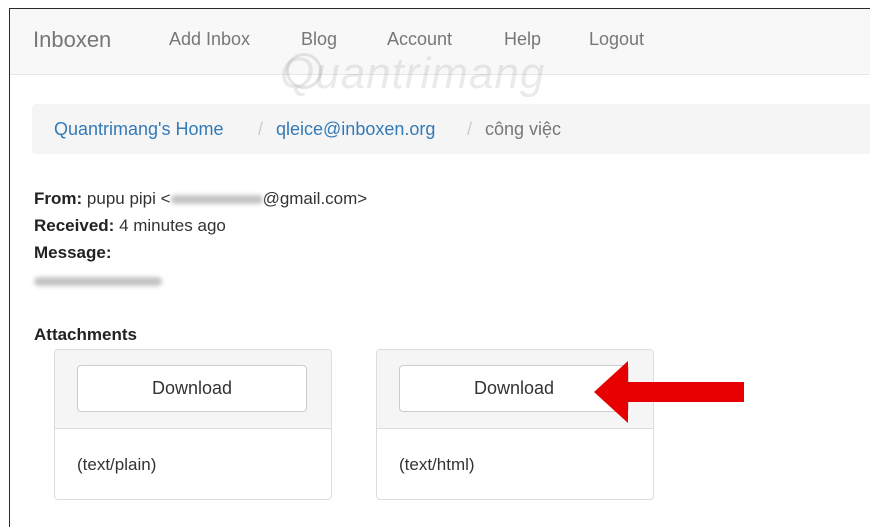  I want to click on redacted-email, so click(216, 200).